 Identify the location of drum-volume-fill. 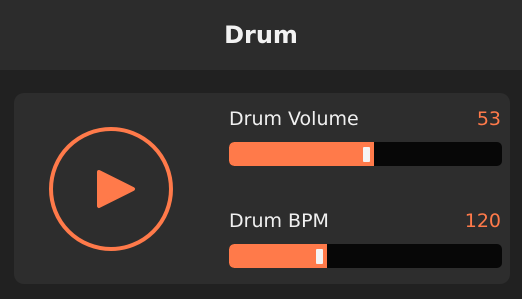
(301, 154).